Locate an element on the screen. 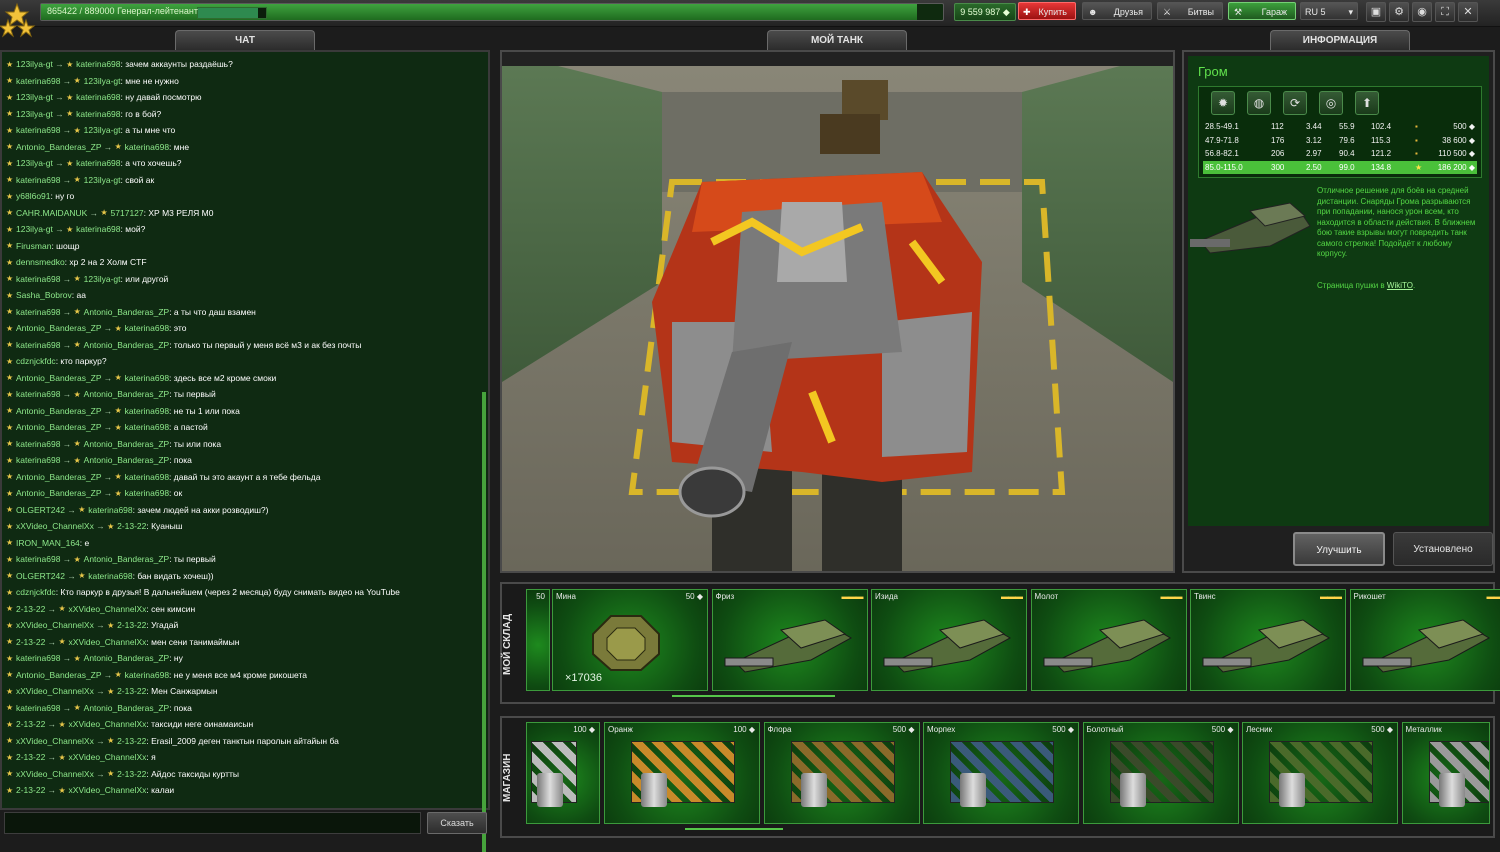 The width and height of the screenshot is (1500, 852). chat-sender: Firusman is located at coordinates (33, 246).